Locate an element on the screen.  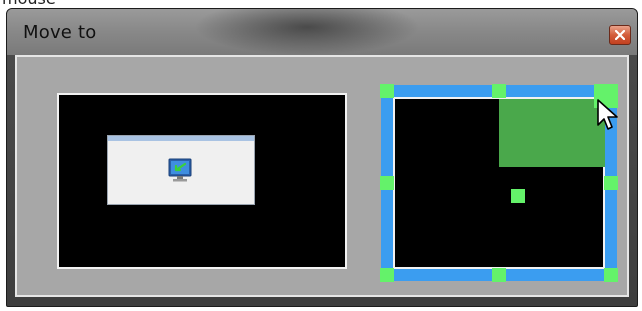
handle-top-right is located at coordinates (606, 96).